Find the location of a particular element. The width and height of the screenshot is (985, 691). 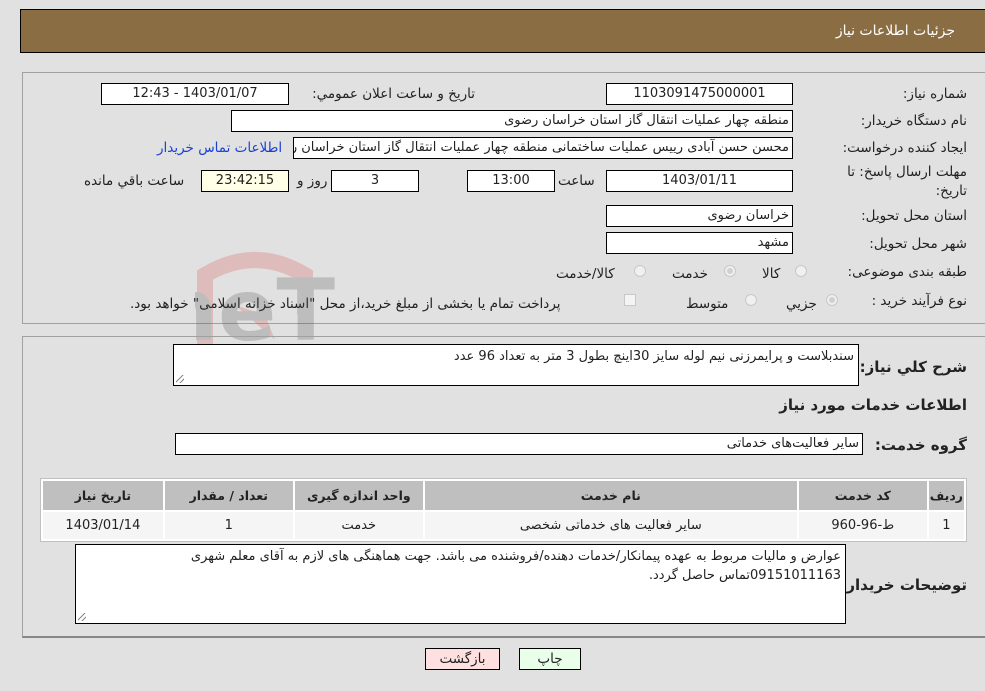

cell-unit: خدمت is located at coordinates (358, 525).